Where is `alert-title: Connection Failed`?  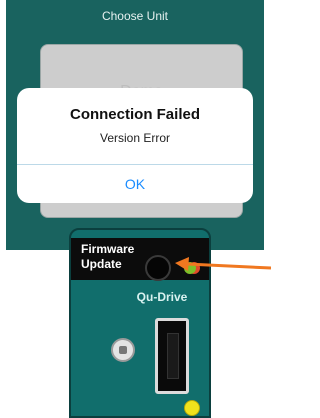
alert-title: Connection Failed is located at coordinates (134, 114).